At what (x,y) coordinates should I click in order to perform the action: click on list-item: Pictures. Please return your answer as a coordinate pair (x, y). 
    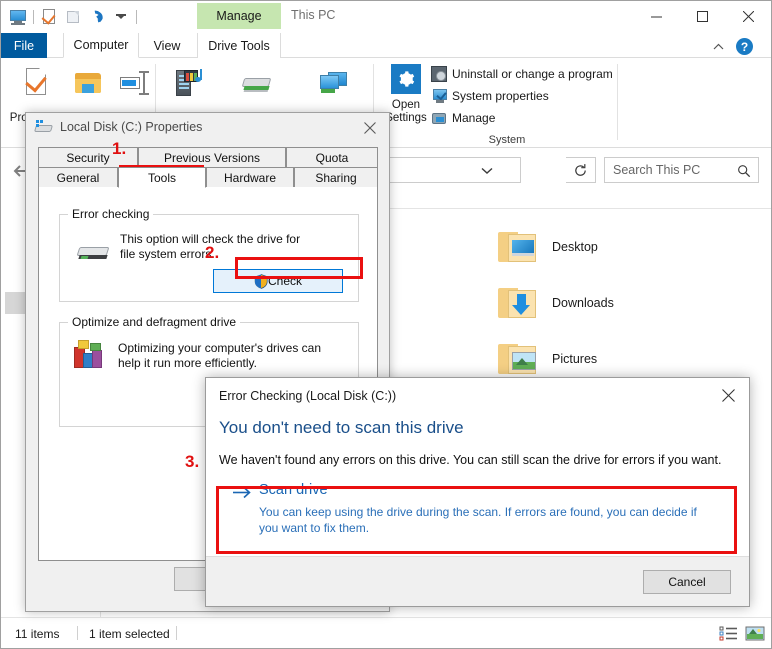
    Looking at the image, I should click on (546, 359).